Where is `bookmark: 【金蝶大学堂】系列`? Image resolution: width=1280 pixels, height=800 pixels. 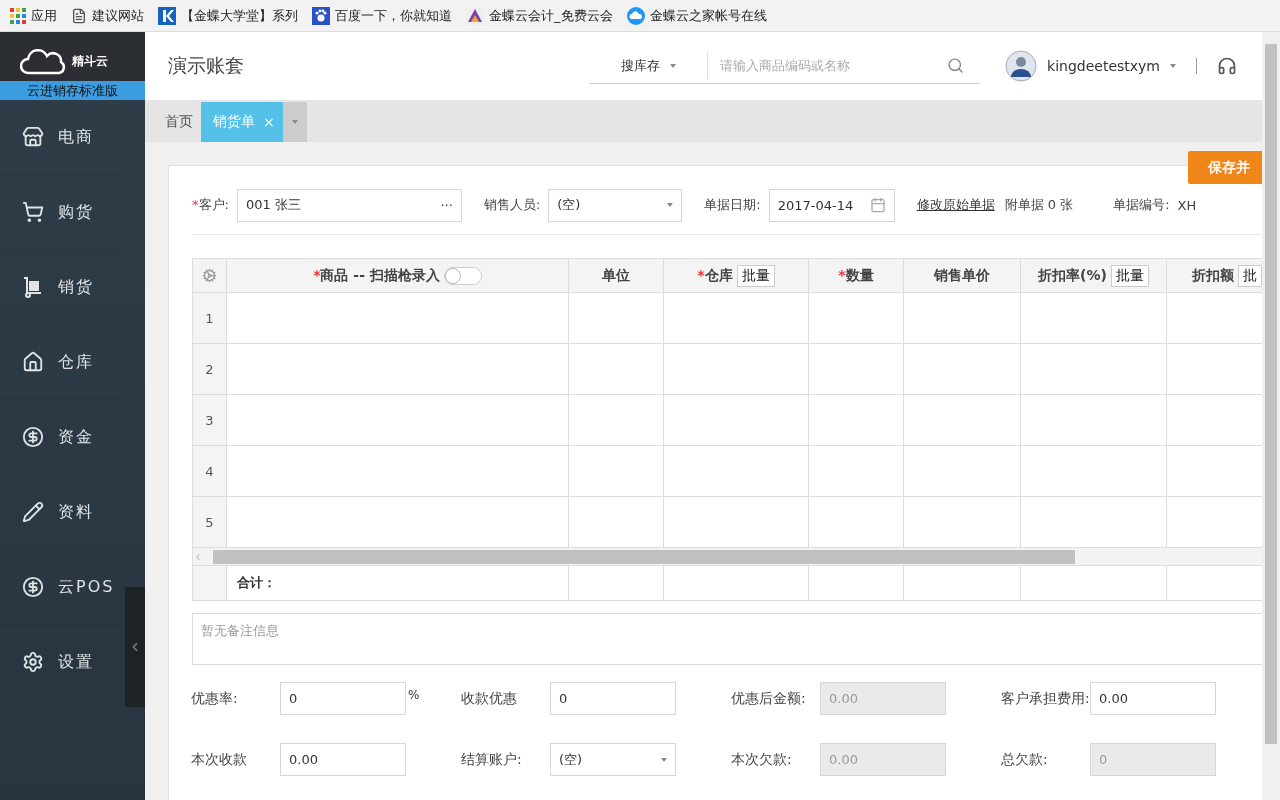 bookmark: 【金蝶大学堂】系列 is located at coordinates (228, 15).